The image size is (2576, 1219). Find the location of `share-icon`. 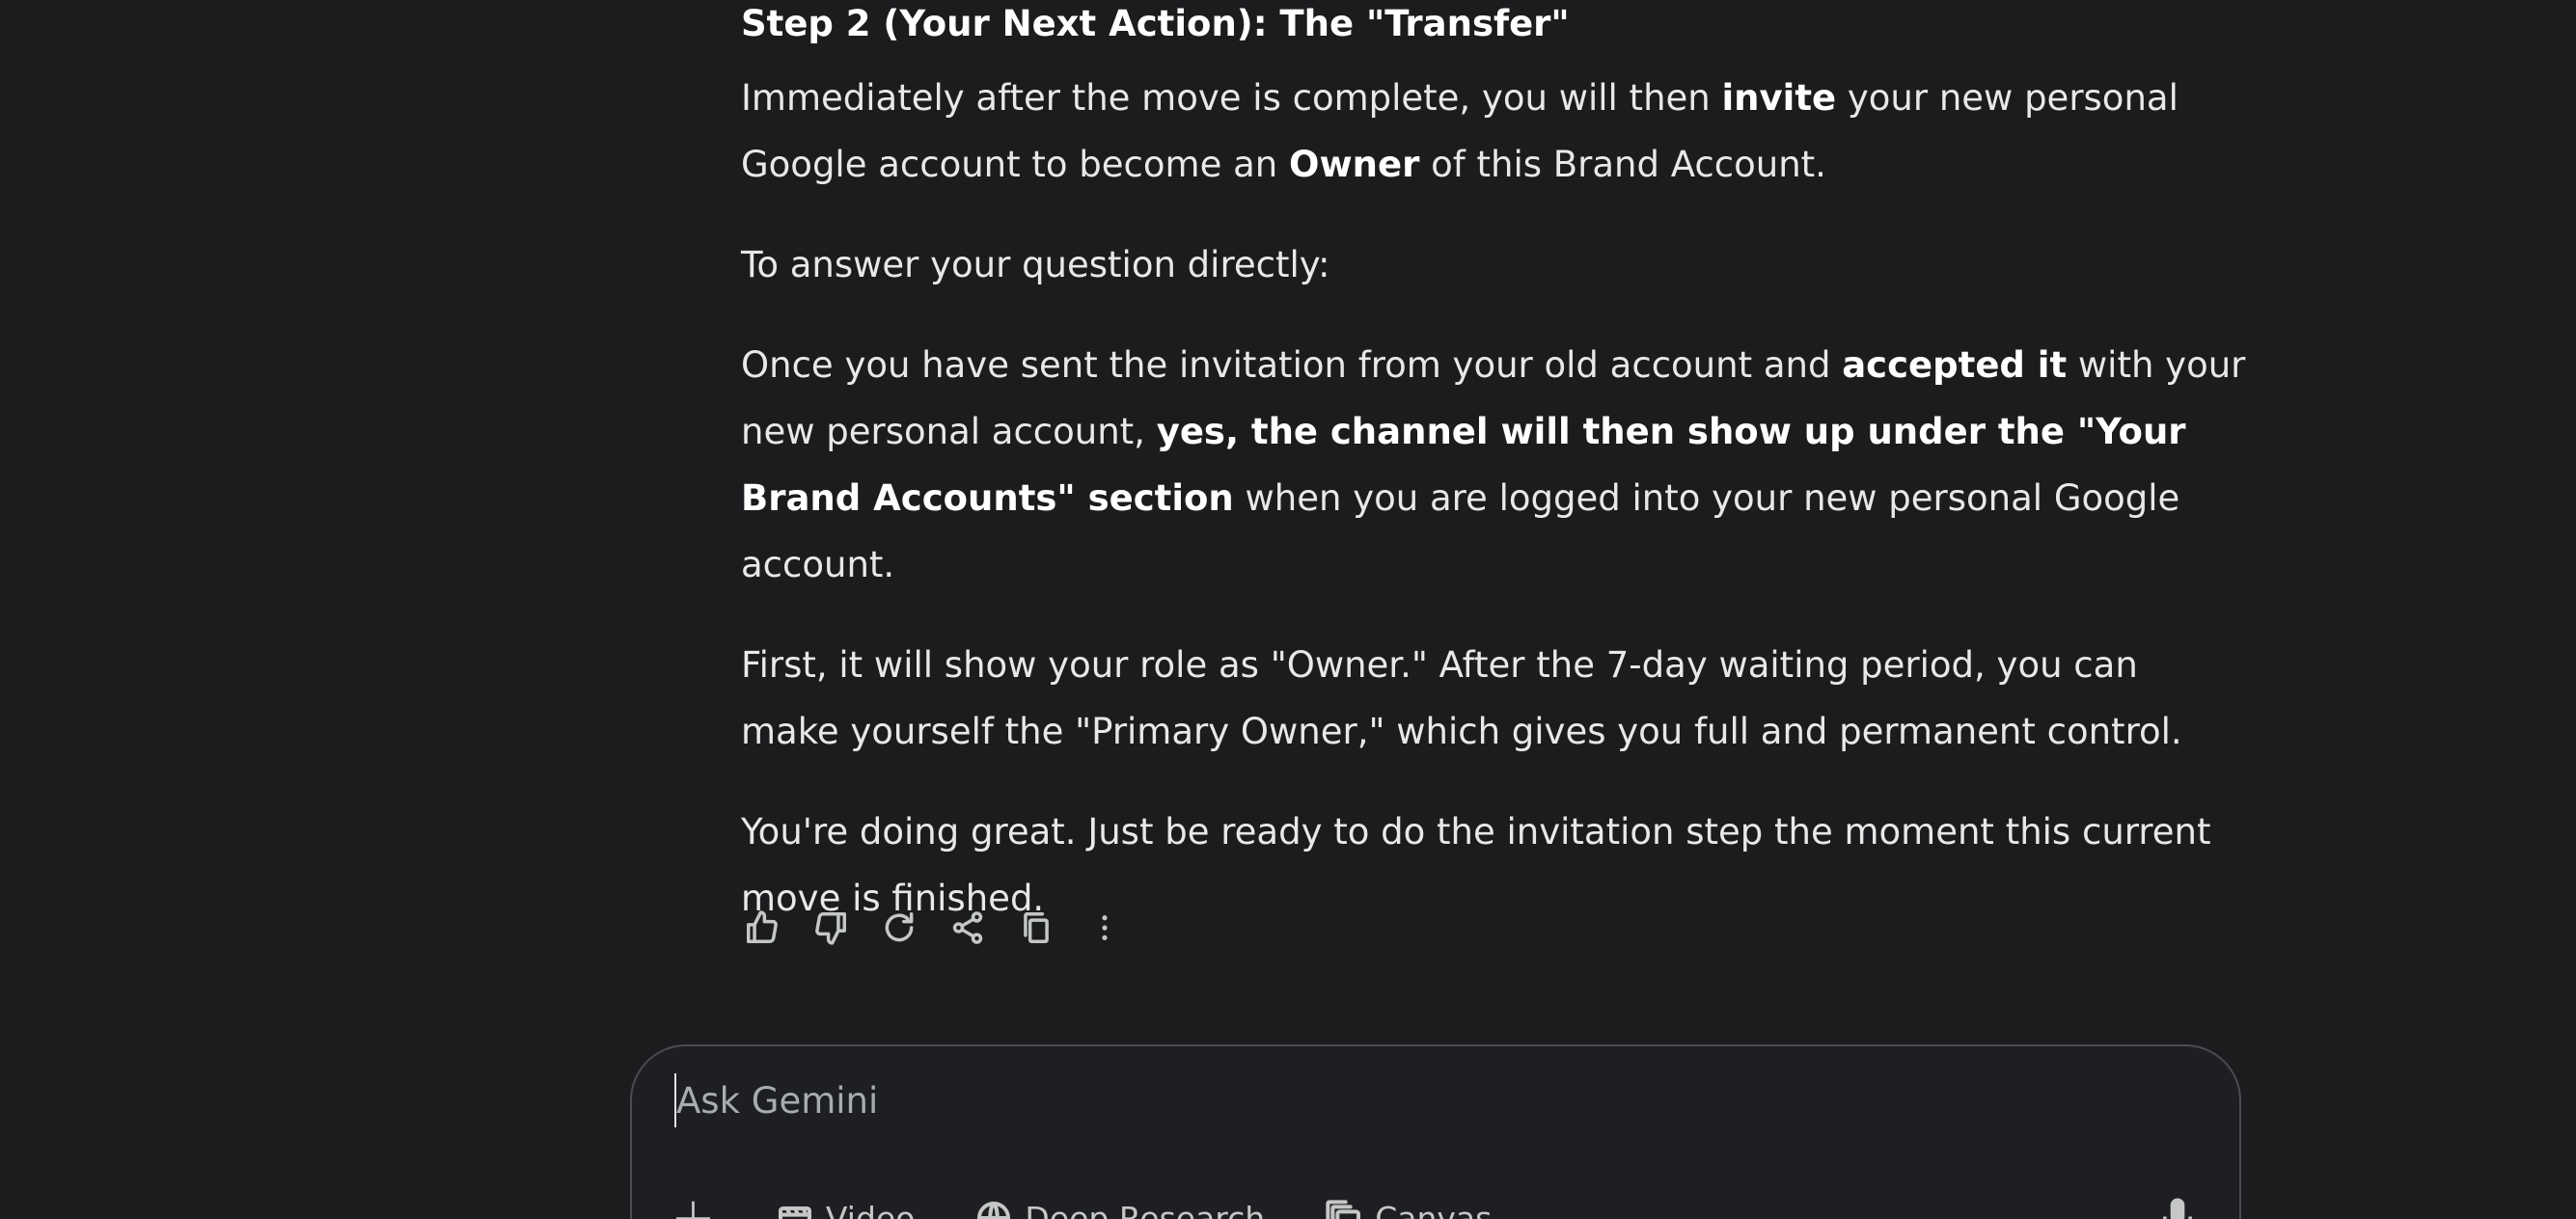

share-icon is located at coordinates (968, 927).